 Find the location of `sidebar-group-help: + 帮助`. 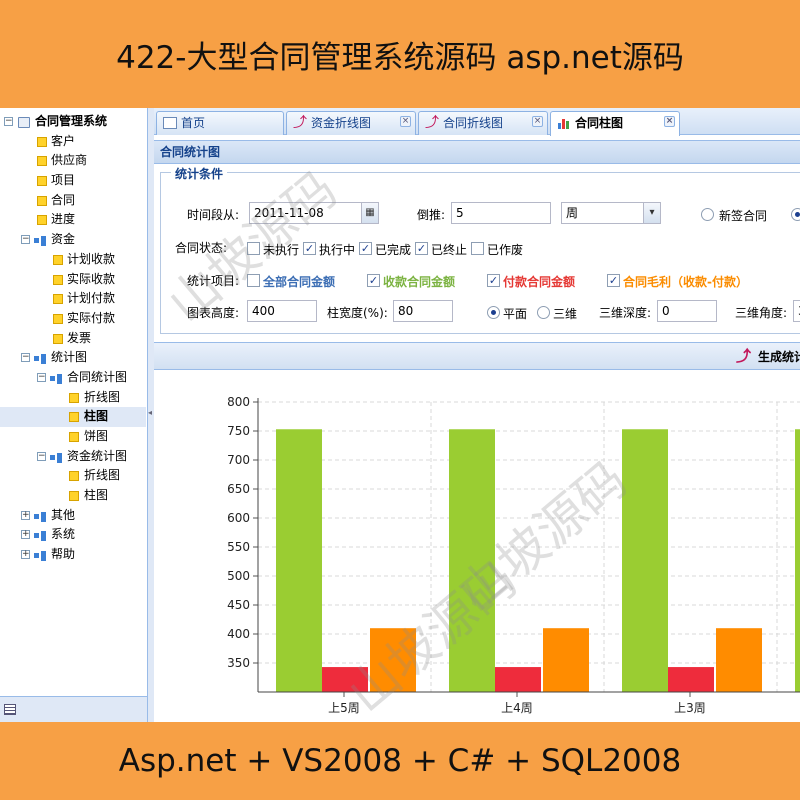

sidebar-group-help: + 帮助 is located at coordinates (73, 555).